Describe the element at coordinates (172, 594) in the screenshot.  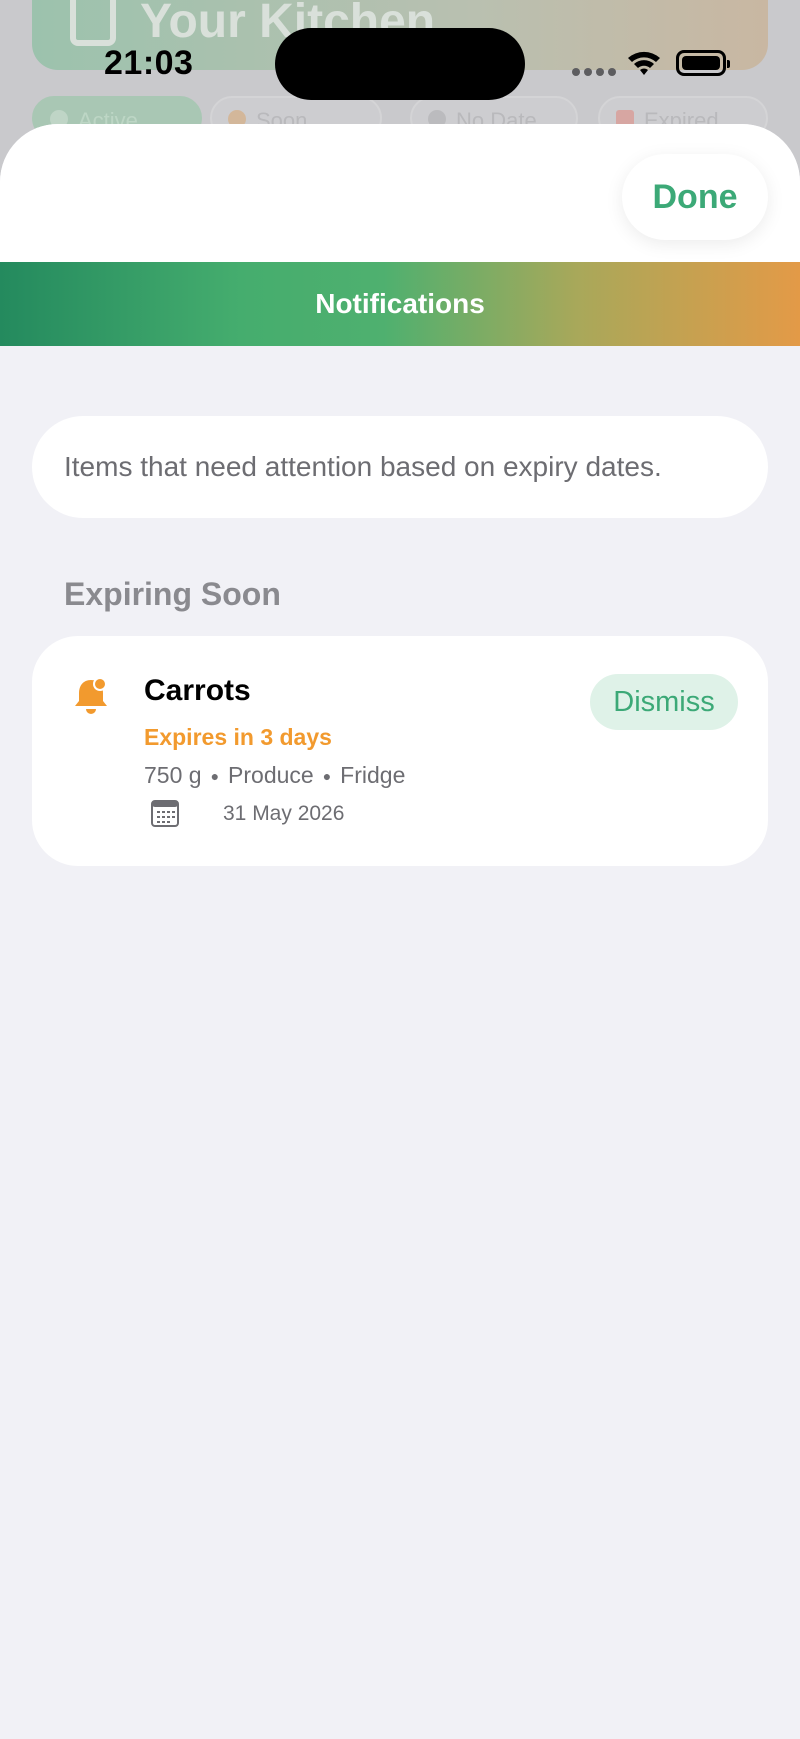
I see `section-title-expiring-soon: Expiring Soon` at that location.